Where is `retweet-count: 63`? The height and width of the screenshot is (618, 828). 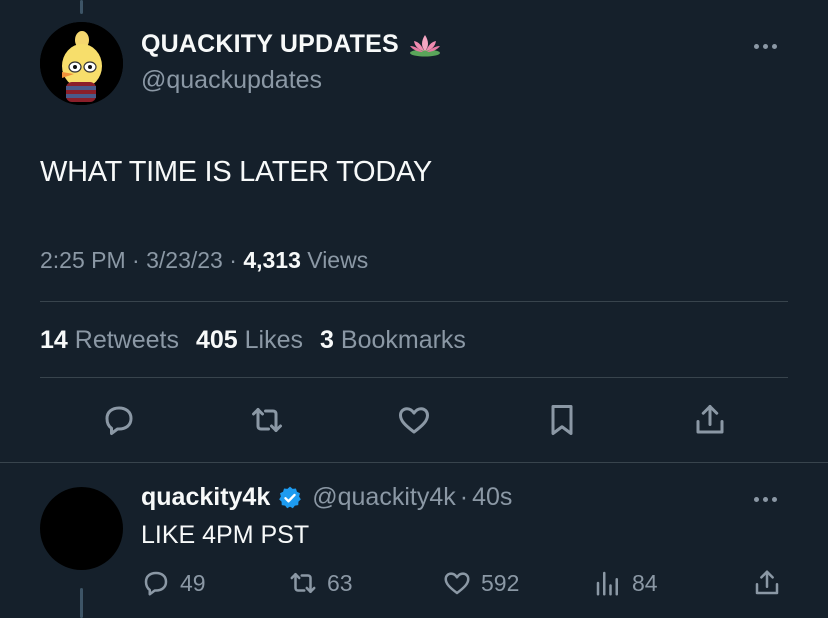
retweet-count: 63 is located at coordinates (340, 582).